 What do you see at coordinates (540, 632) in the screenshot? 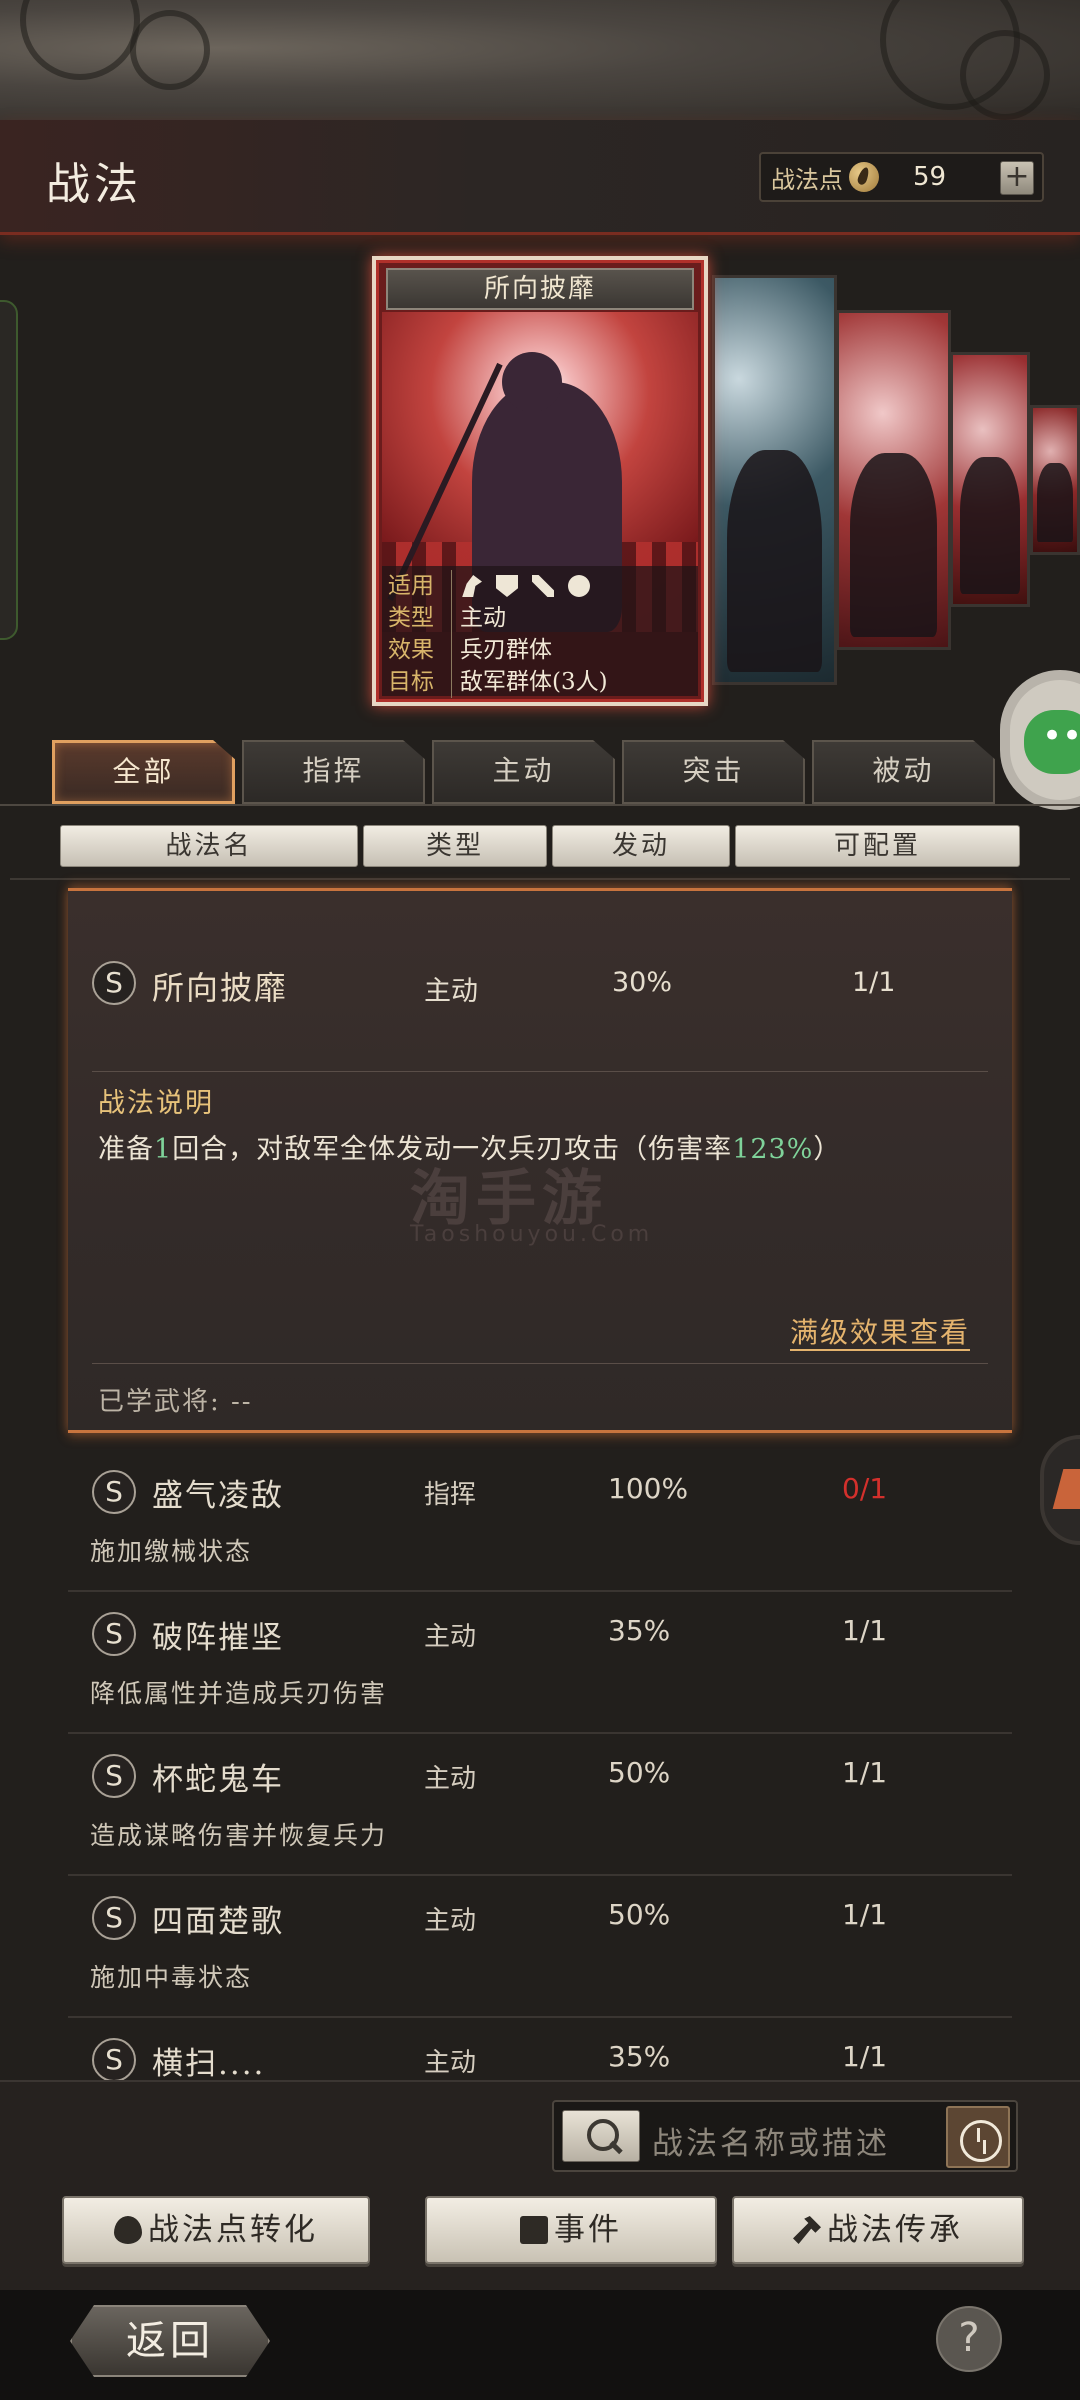
I see `skill-card-info: 适用 类型 主动 效果 兵刃群体 目标 敌军群体(3人)` at bounding box center [540, 632].